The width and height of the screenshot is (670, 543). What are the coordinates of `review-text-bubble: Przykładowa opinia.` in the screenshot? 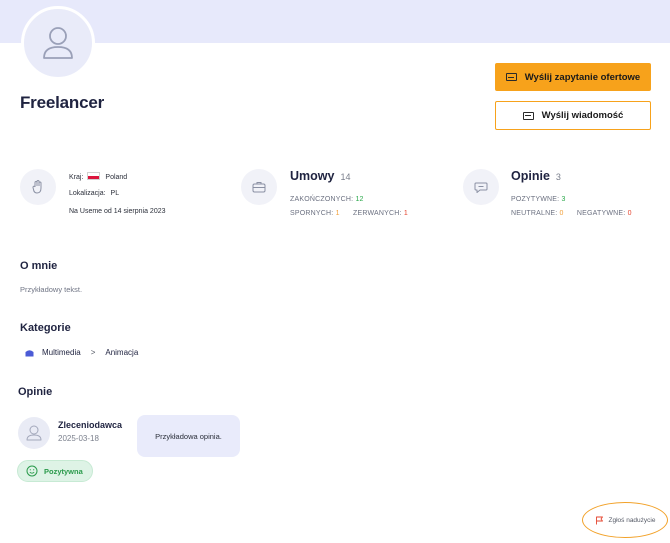 It's located at (188, 436).